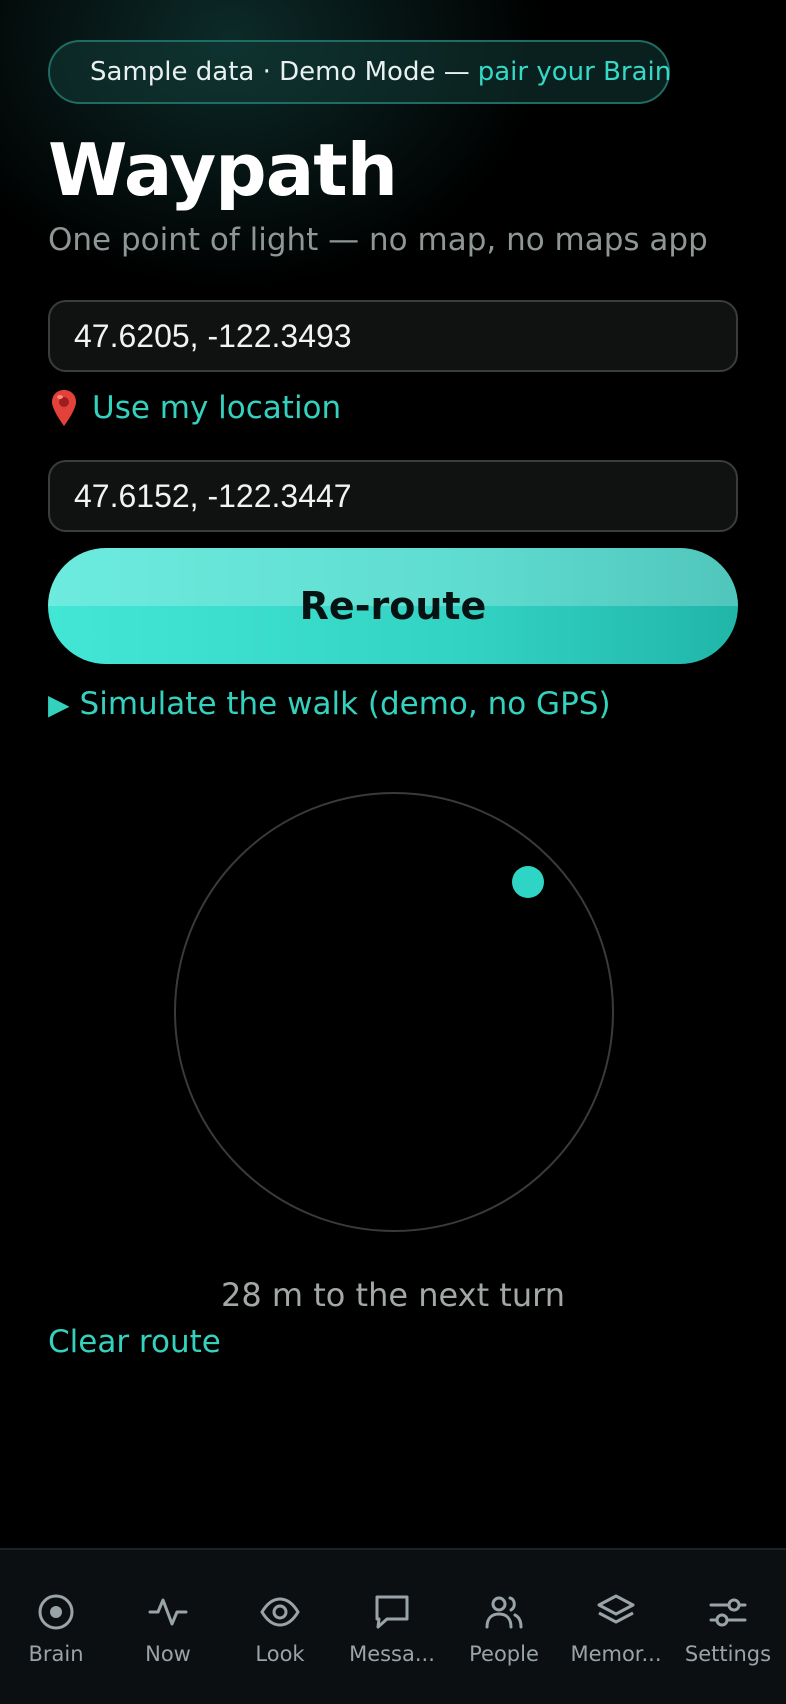  I want to click on use-my-location-label: Use my location, so click(217, 408).